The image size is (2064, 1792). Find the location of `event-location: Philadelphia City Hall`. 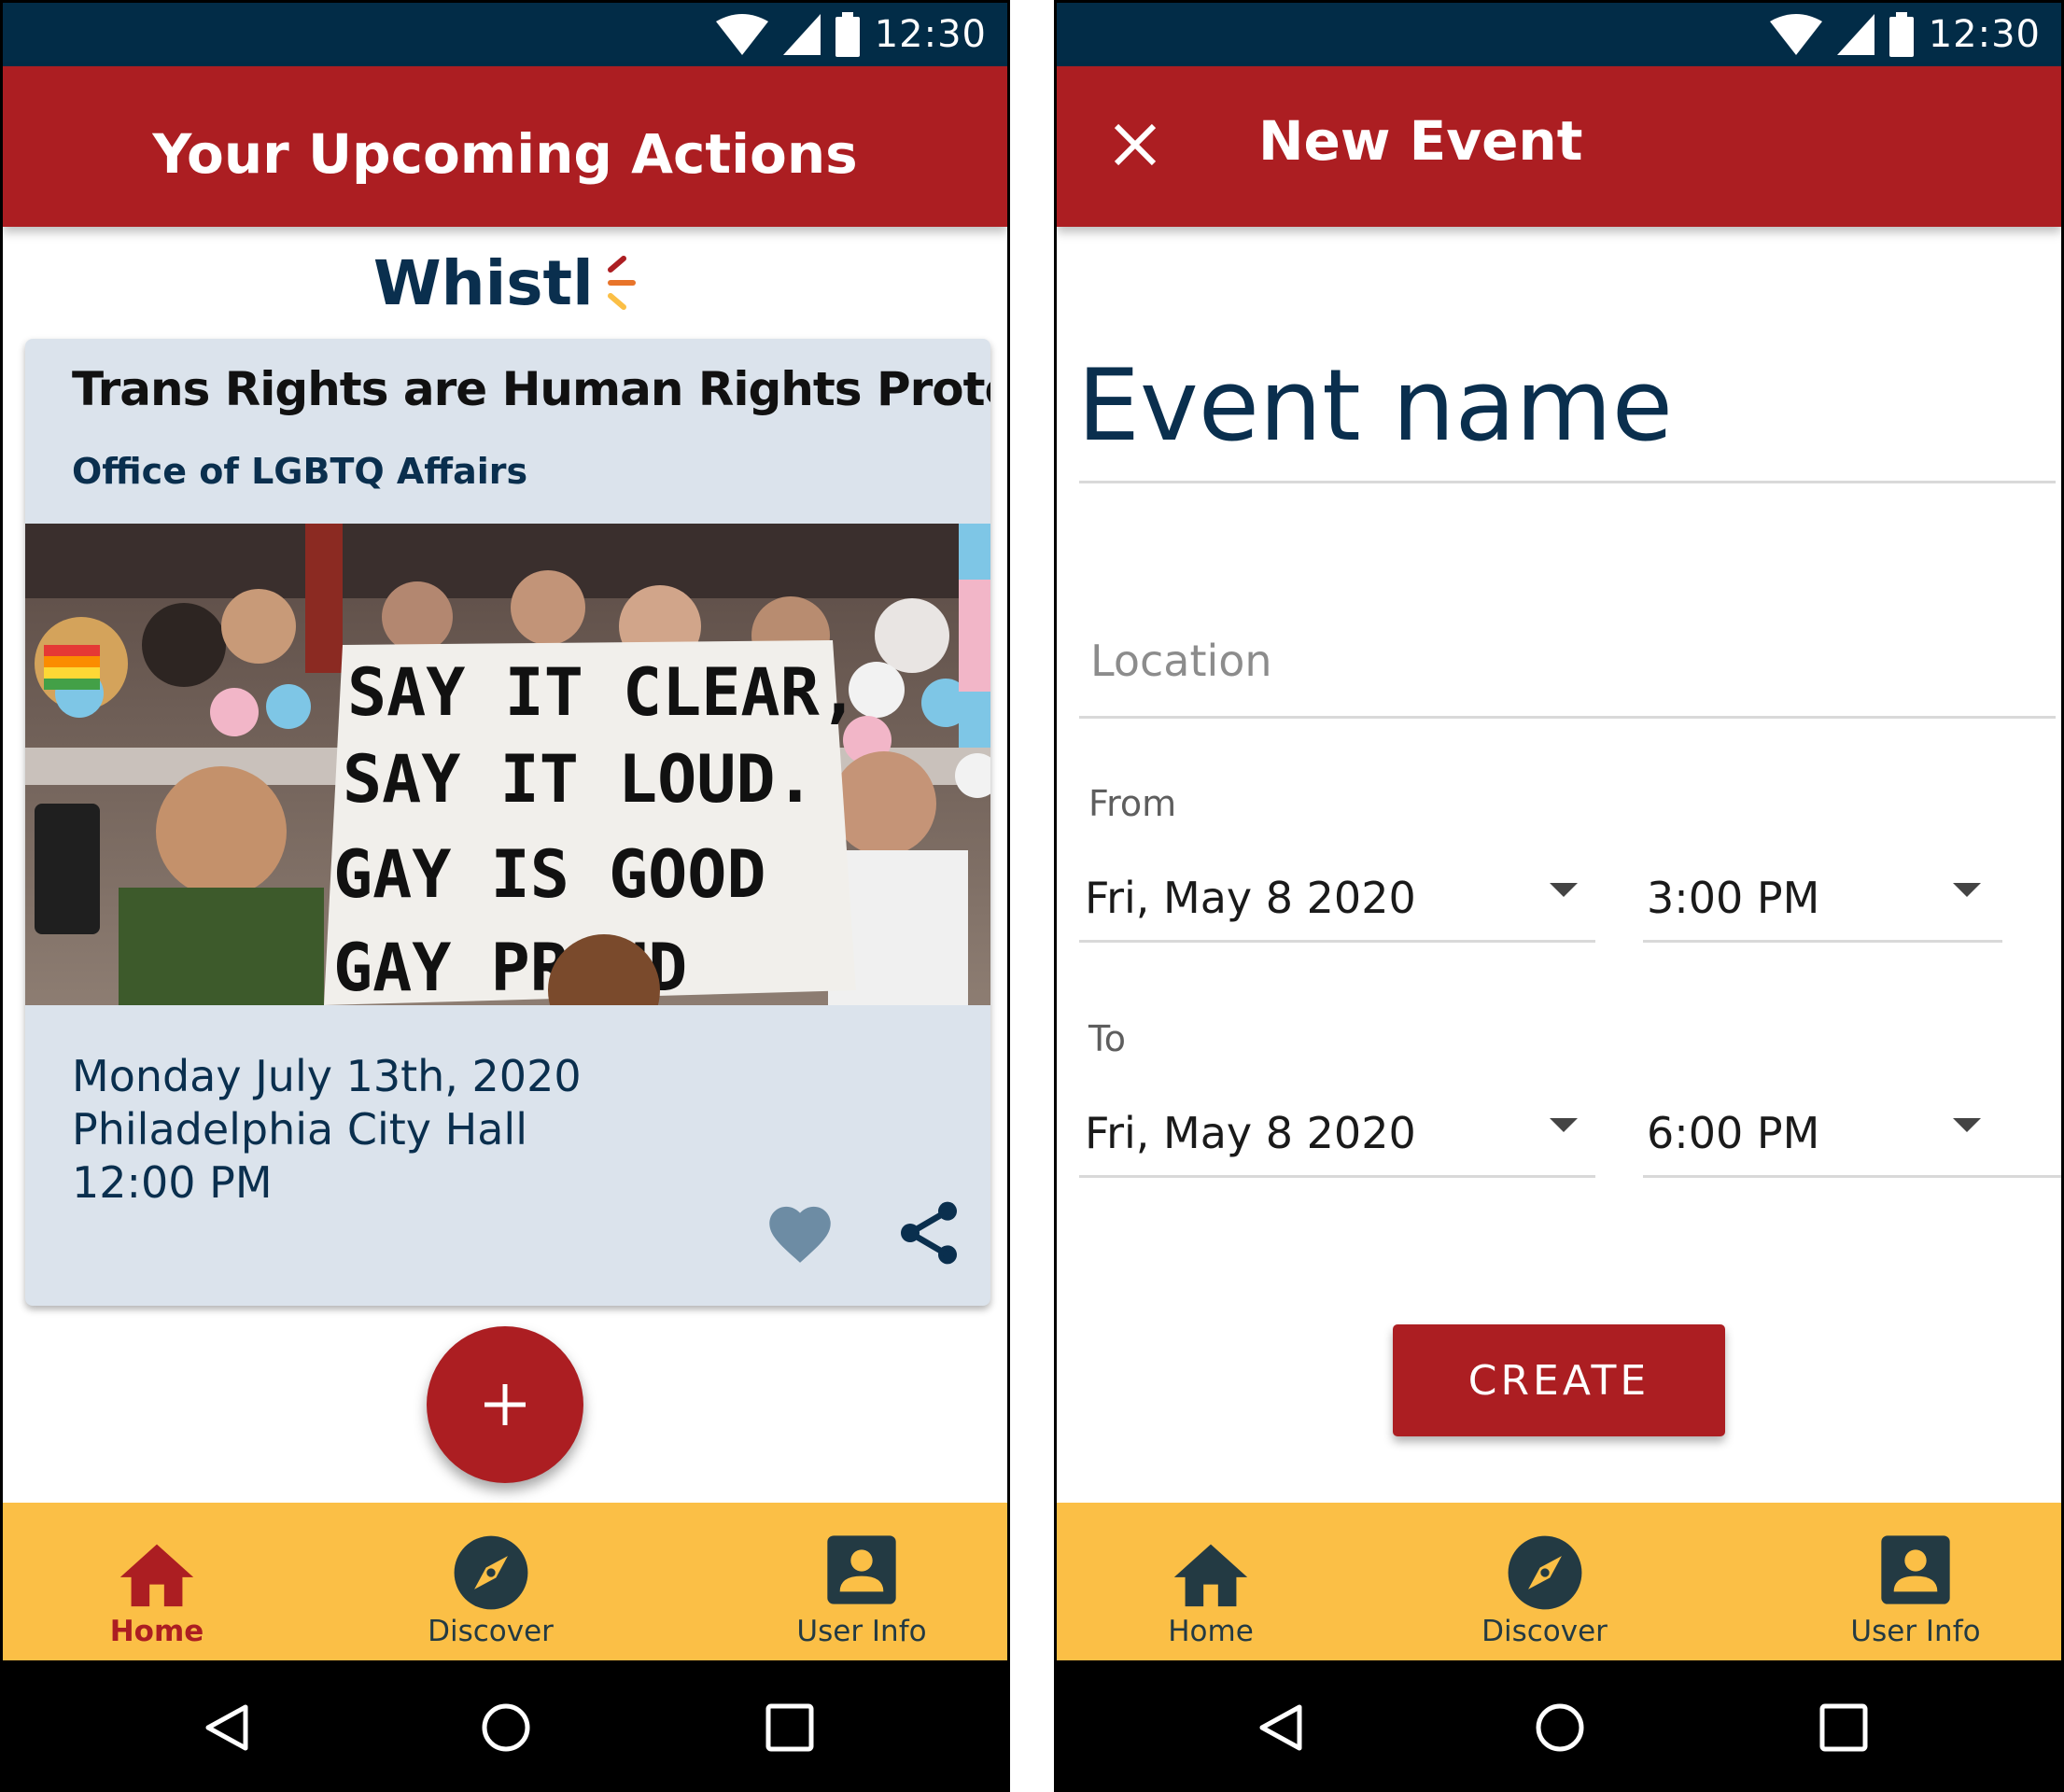

event-location: Philadelphia City Hall is located at coordinates (299, 1129).